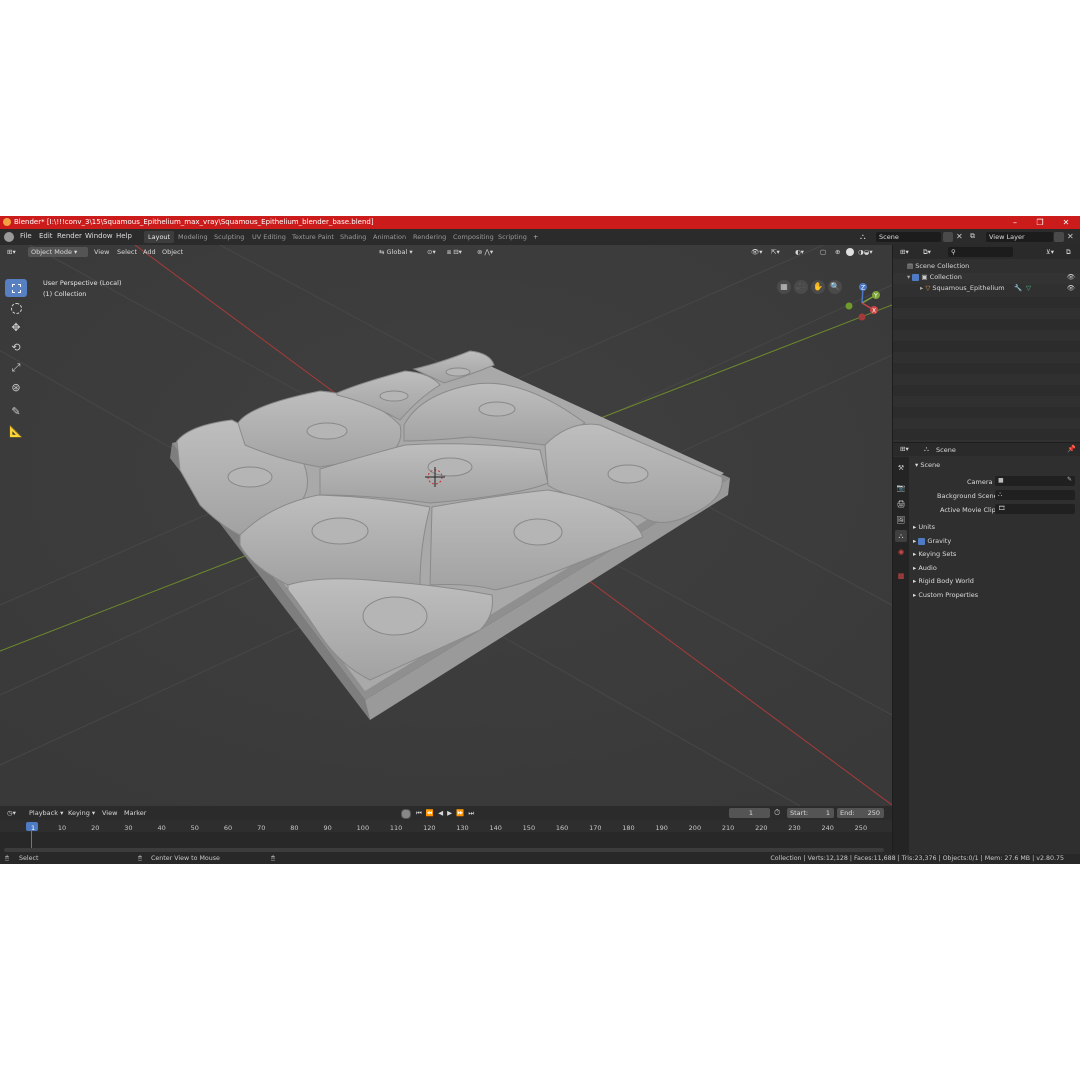  What do you see at coordinates (1068, 252) in the screenshot?
I see `new-collection-icon: ⧉` at bounding box center [1068, 252].